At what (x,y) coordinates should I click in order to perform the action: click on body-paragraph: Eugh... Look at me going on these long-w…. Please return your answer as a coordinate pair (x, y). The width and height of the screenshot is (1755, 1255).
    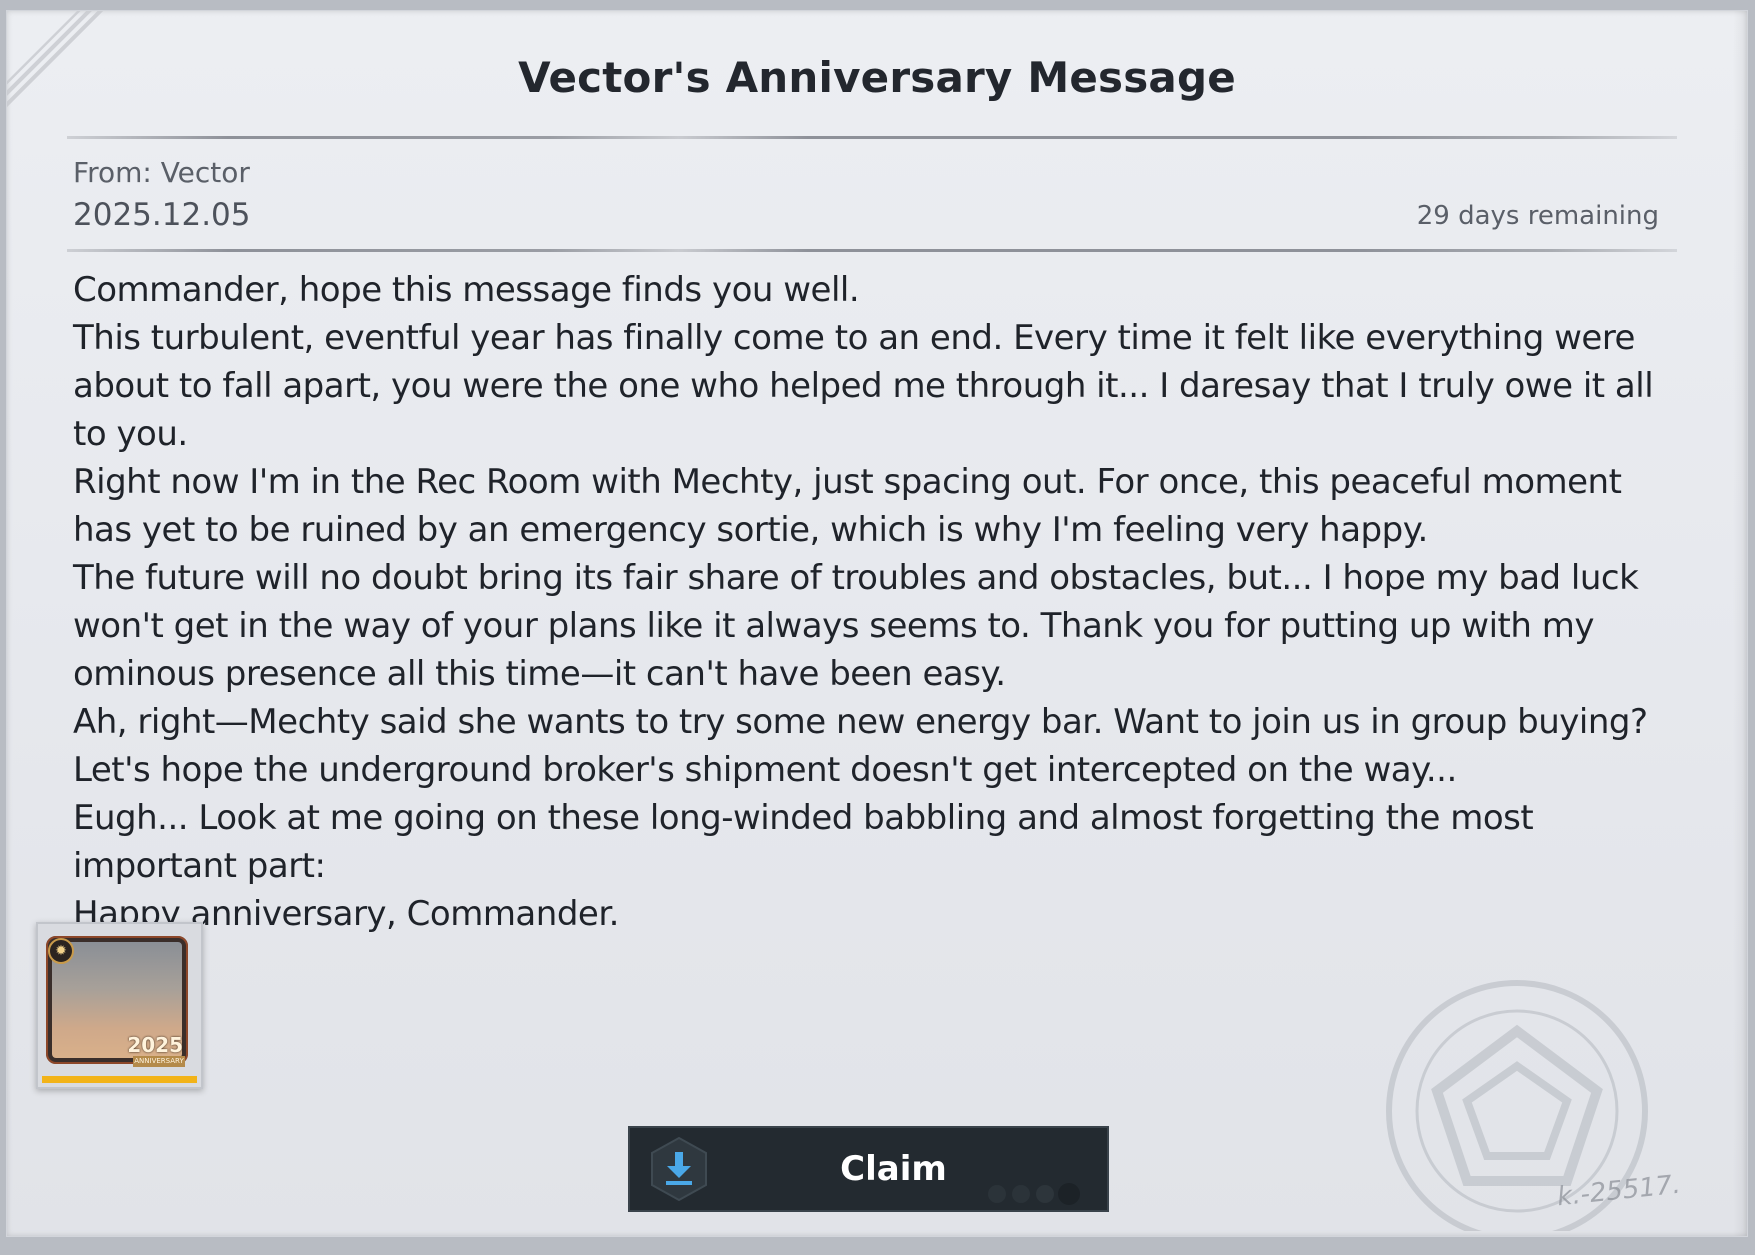
    Looking at the image, I should click on (803, 842).